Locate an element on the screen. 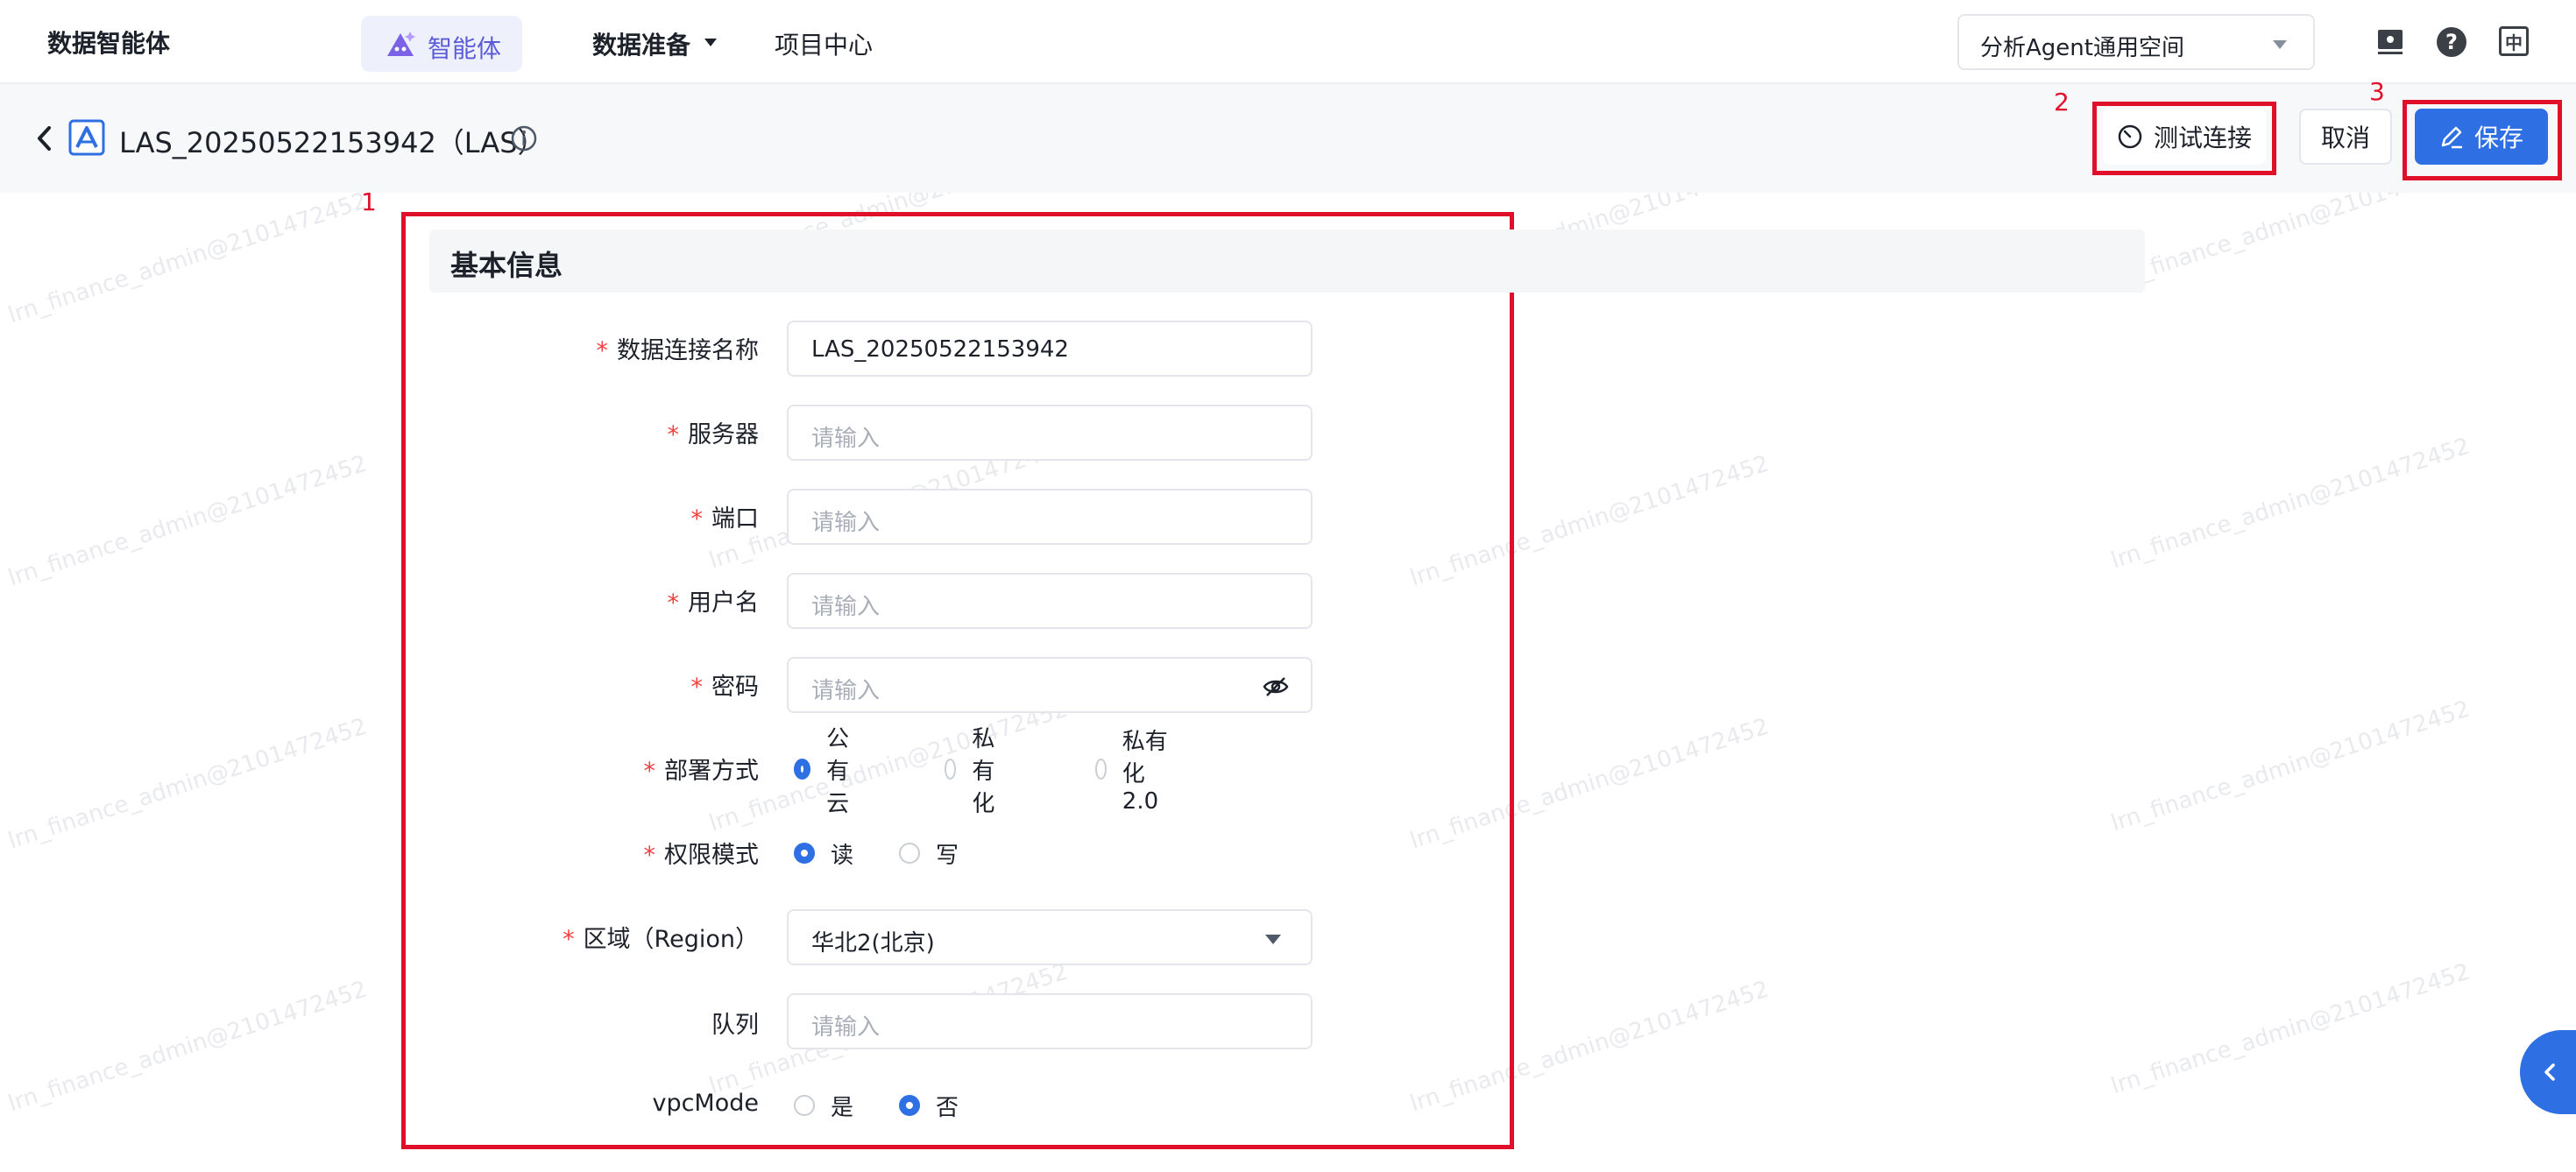 The image size is (2576, 1172). form-label-deployment: * 部署方式 is located at coordinates (702, 769).